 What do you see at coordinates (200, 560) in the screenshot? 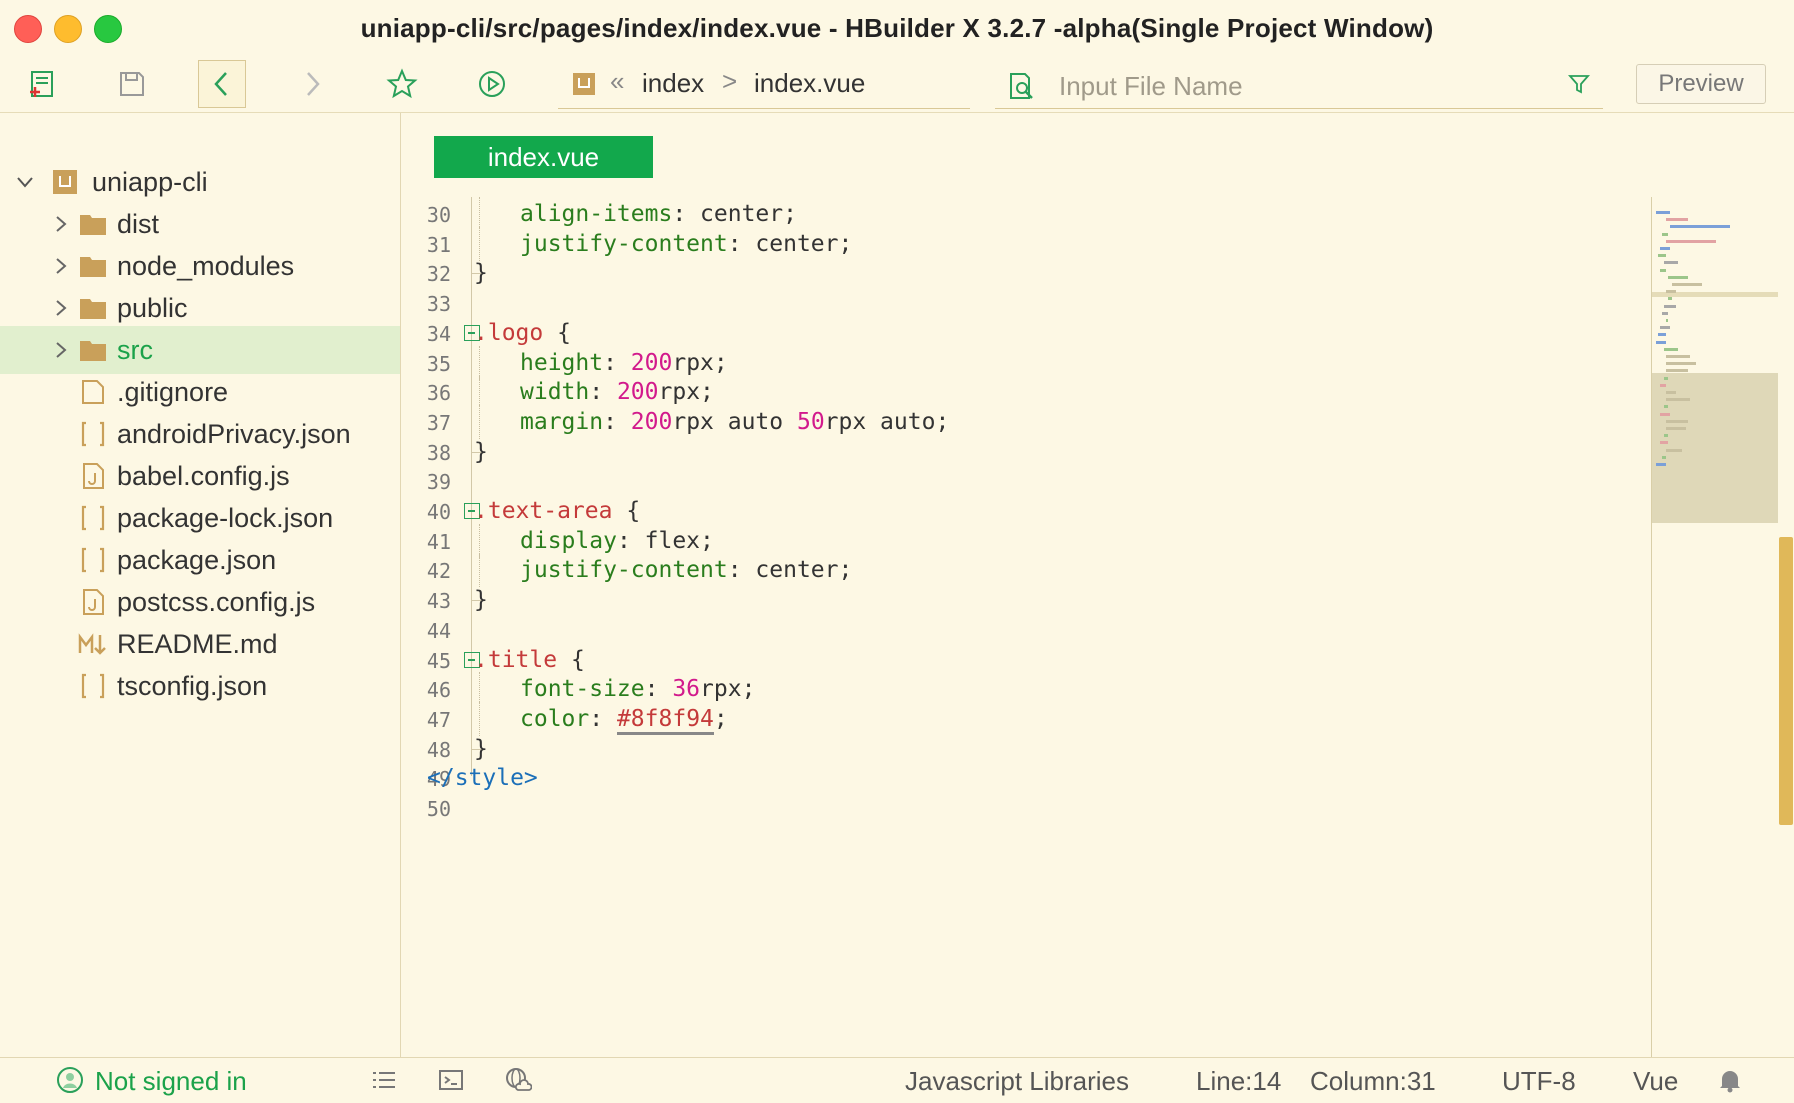
I see `tree-item-package-json: package.json` at bounding box center [200, 560].